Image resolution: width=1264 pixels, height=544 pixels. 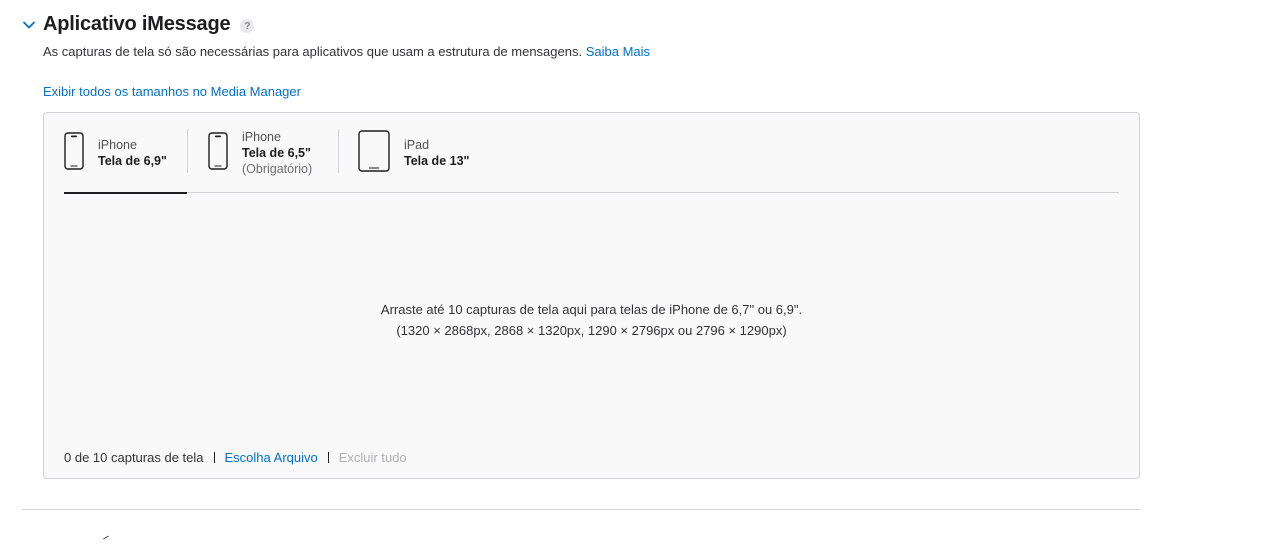 I want to click on tab-screen-size: Tela de 6,9", so click(x=132, y=161).